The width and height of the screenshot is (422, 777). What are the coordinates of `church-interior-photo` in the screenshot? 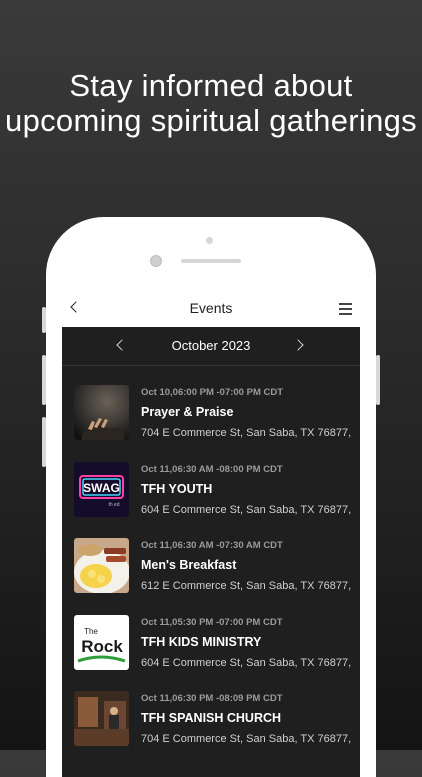 It's located at (101, 718).